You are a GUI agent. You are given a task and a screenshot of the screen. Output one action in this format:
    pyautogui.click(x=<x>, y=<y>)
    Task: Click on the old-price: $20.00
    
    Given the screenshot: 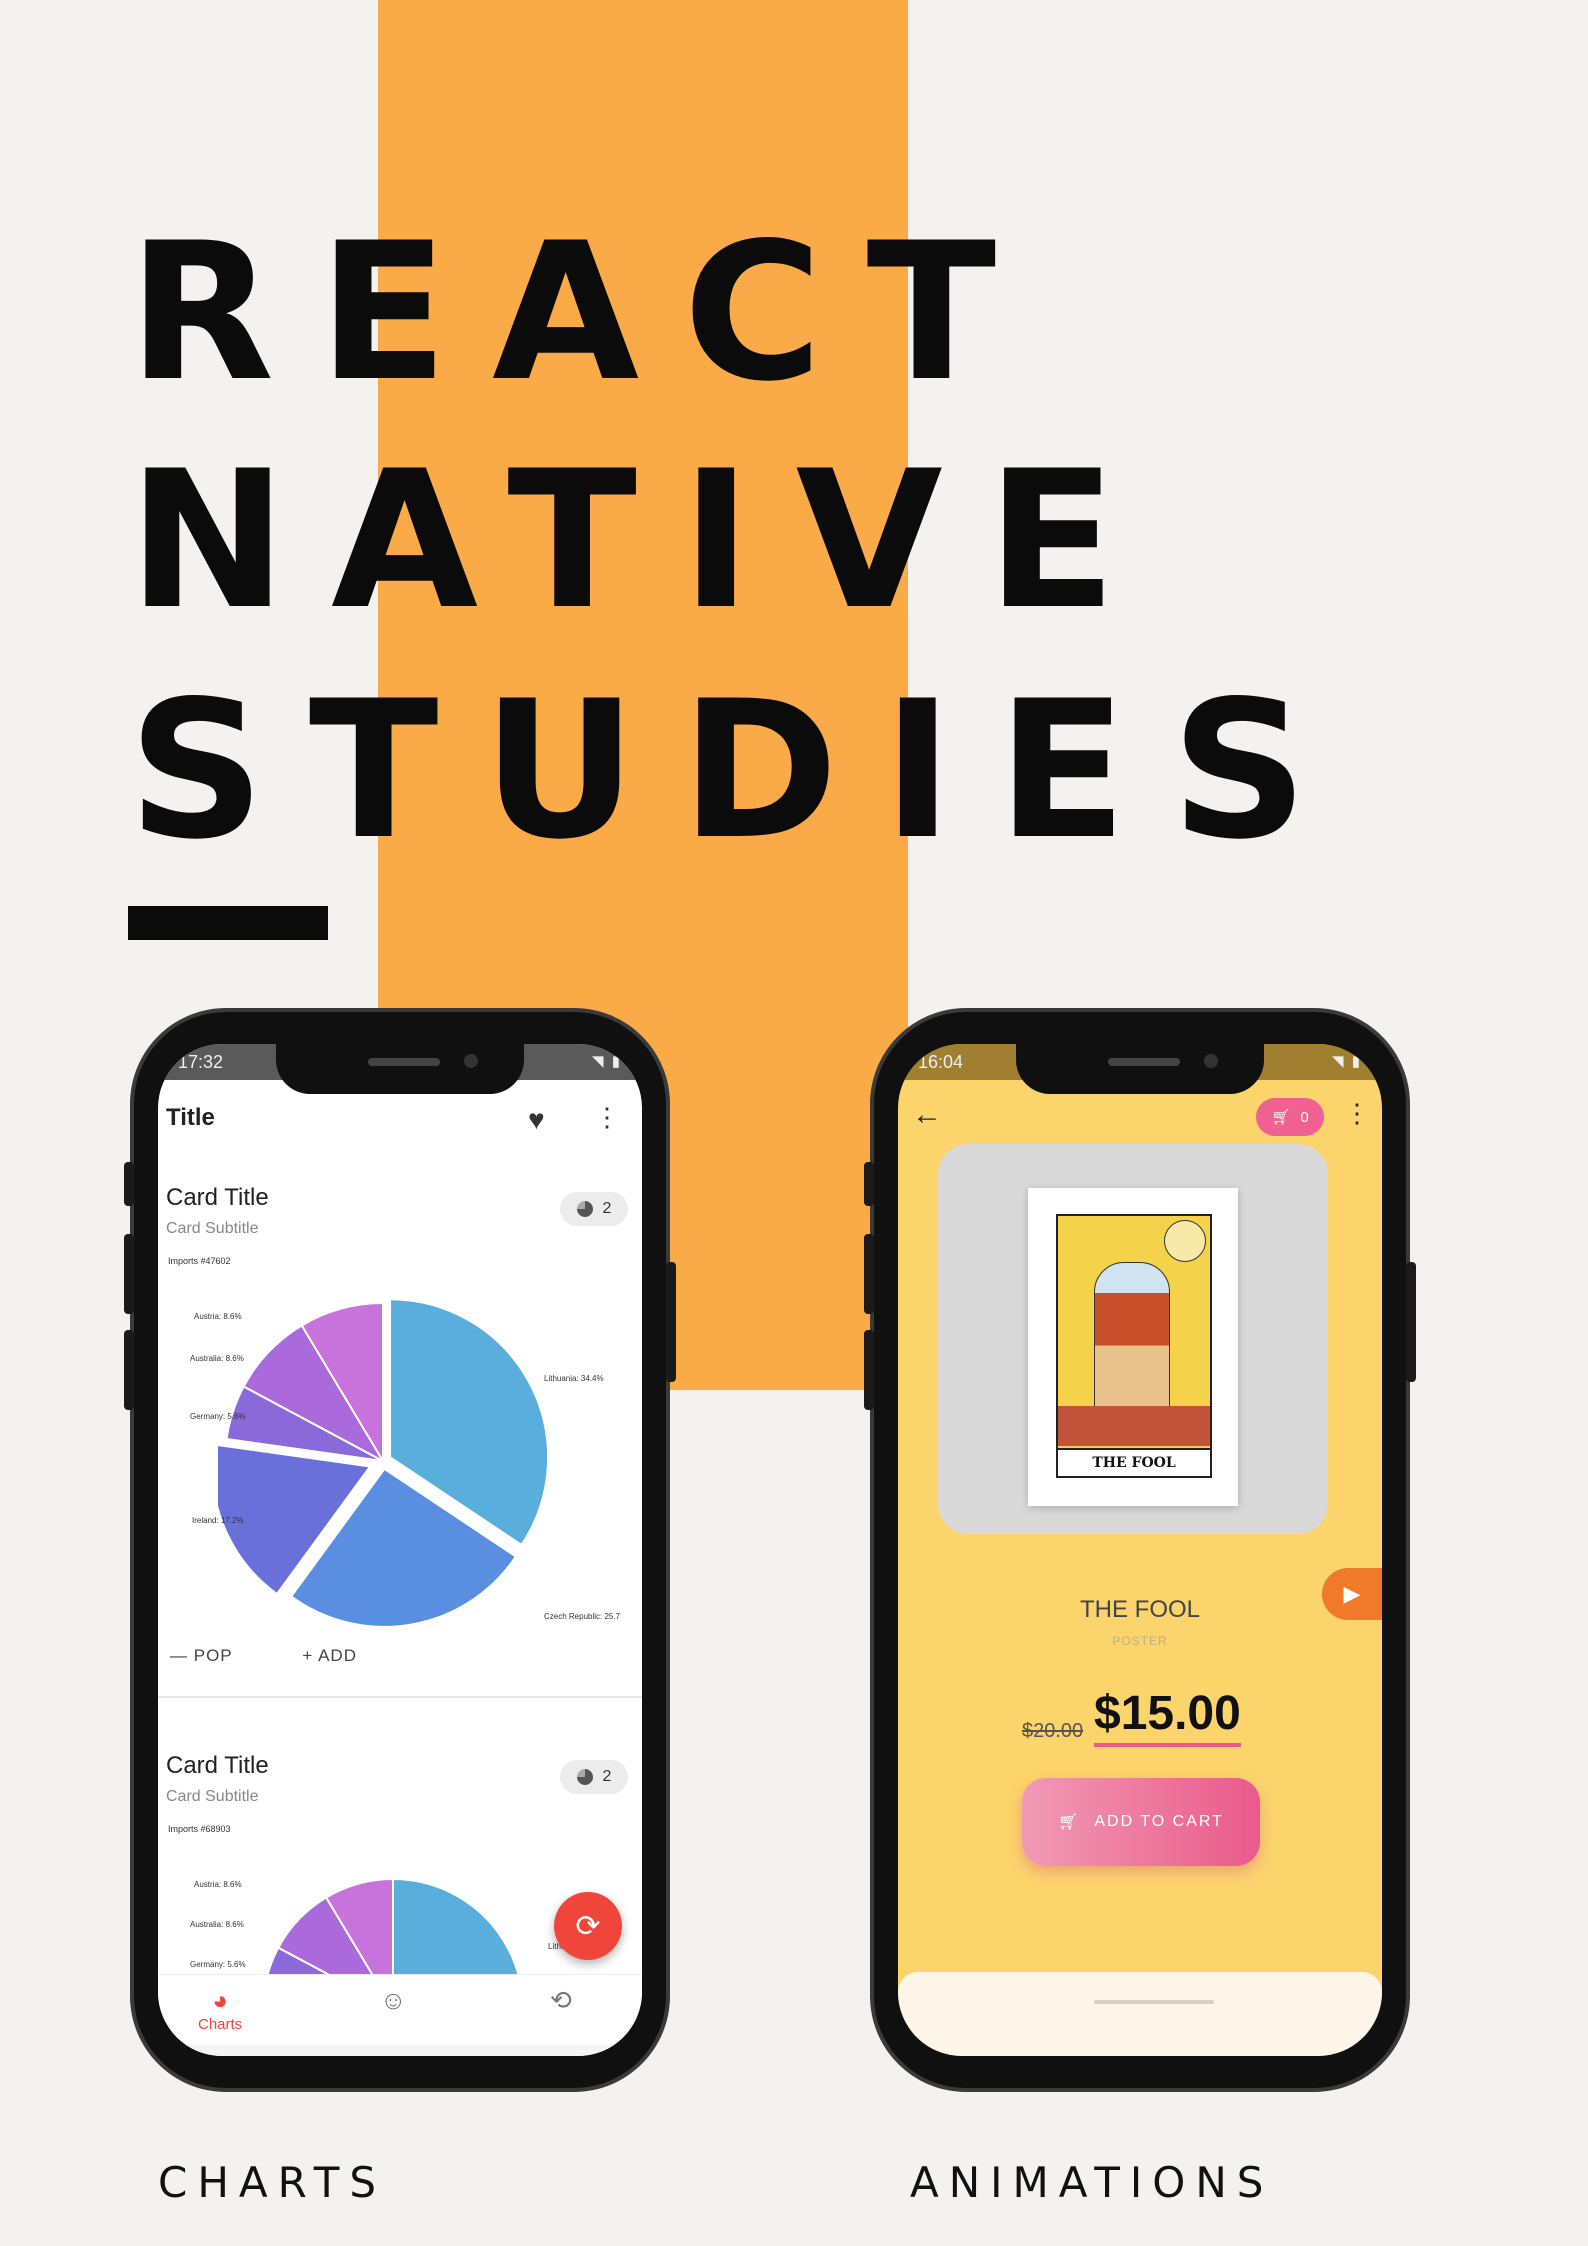 What is the action you would take?
    pyautogui.click(x=1053, y=1731)
    